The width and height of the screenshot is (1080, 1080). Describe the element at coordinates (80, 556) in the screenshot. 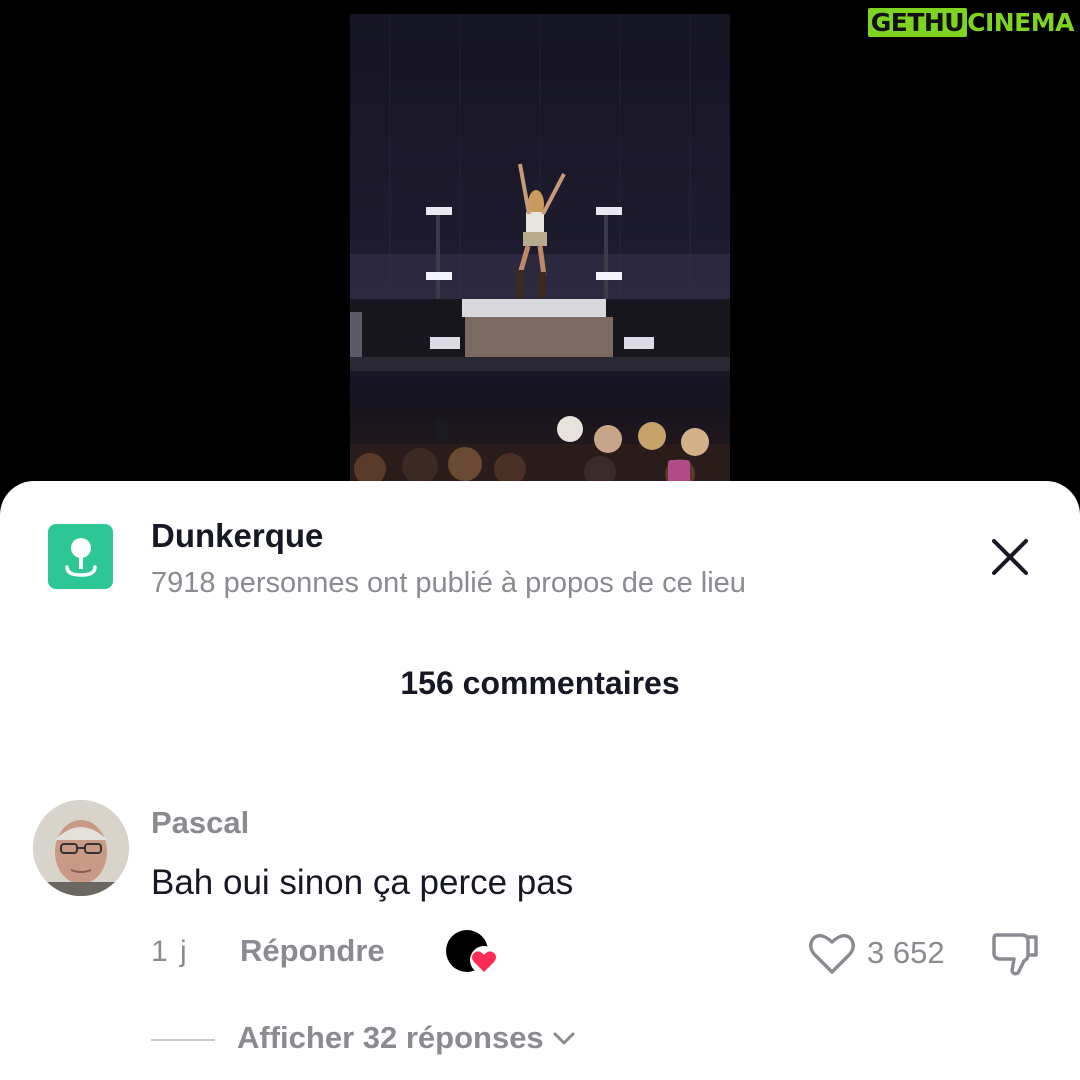

I see `location-pin-icon` at that location.